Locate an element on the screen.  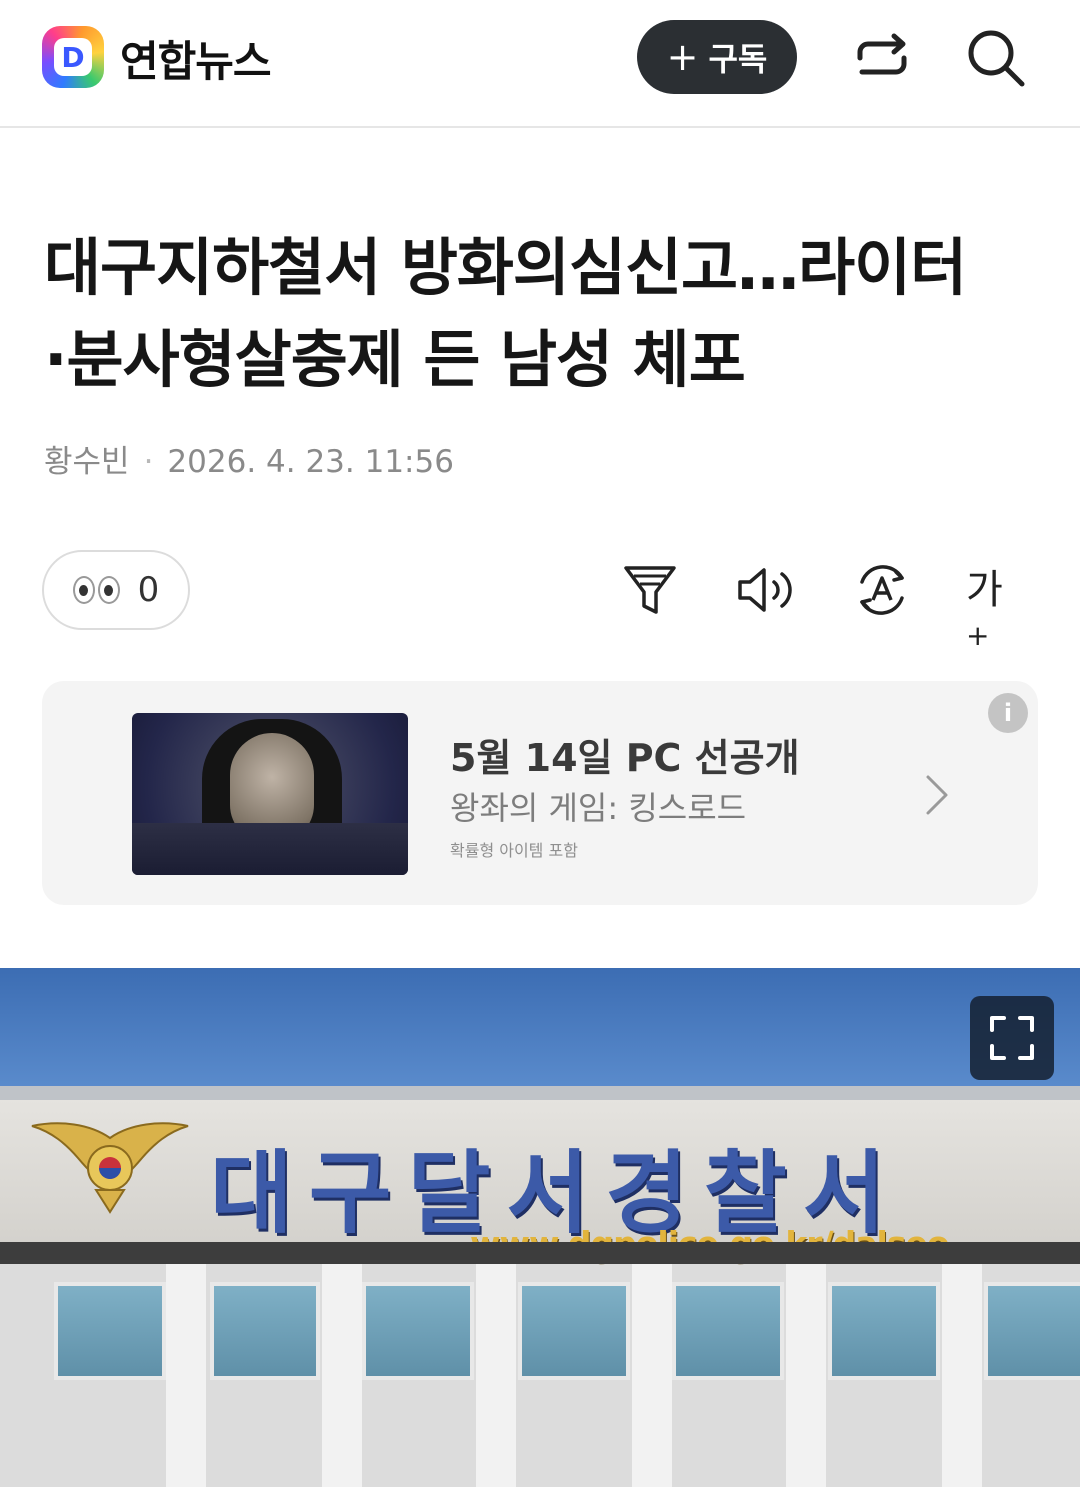
chevron-right-icon is located at coordinates (937, 795).